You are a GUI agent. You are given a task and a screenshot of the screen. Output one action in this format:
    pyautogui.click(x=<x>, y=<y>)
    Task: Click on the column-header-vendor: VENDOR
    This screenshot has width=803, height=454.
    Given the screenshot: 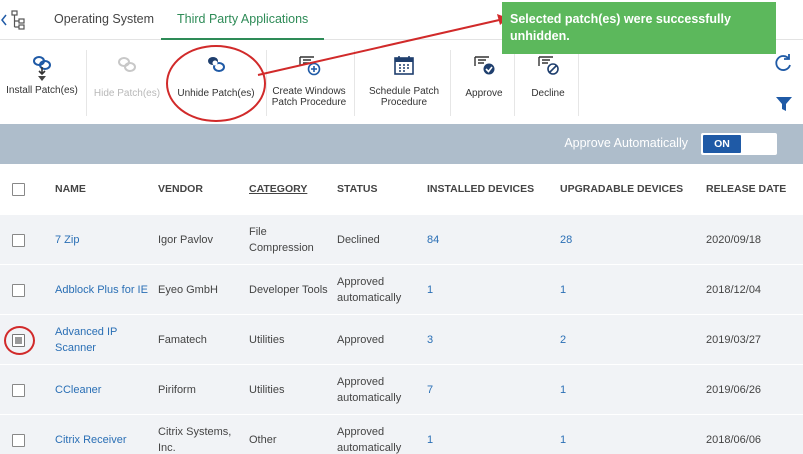 What is the action you would take?
    pyautogui.click(x=180, y=189)
    